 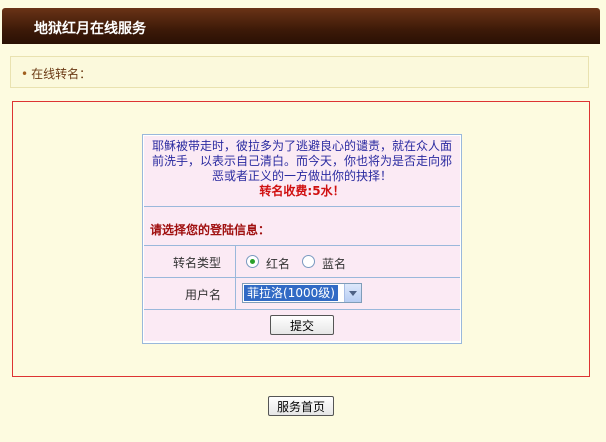 I want to click on username-value-cell: 菲拉洛(1000级), so click(x=348, y=293).